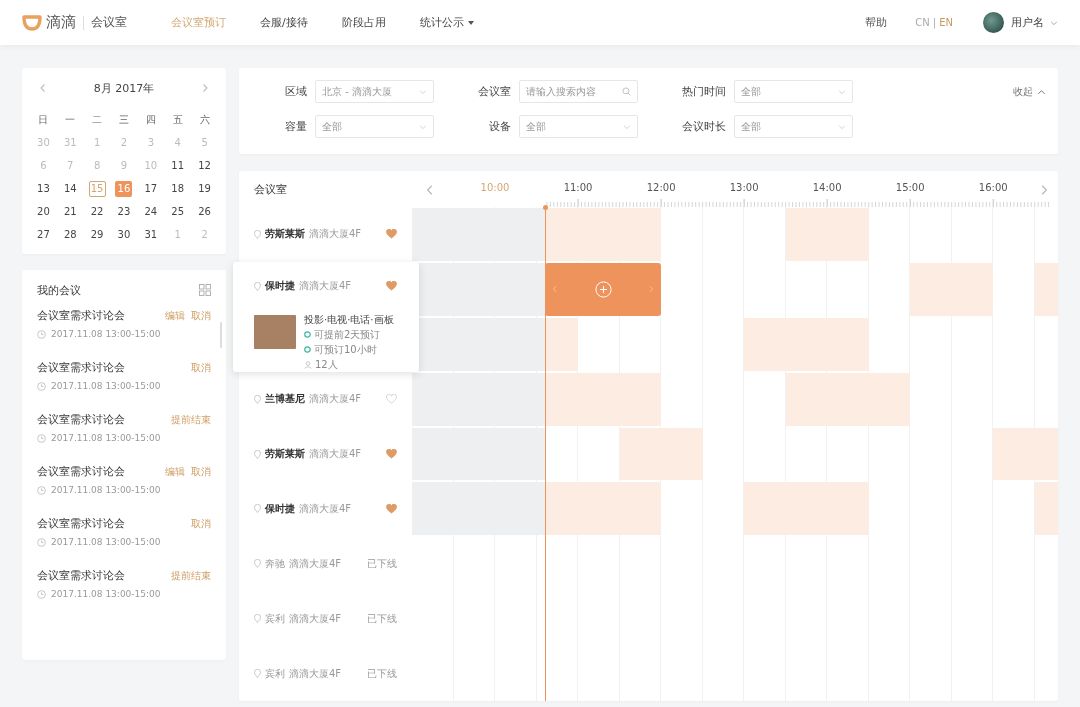 The height and width of the screenshot is (707, 1080). What do you see at coordinates (555, 289) in the screenshot?
I see `chevron-left-icon` at bounding box center [555, 289].